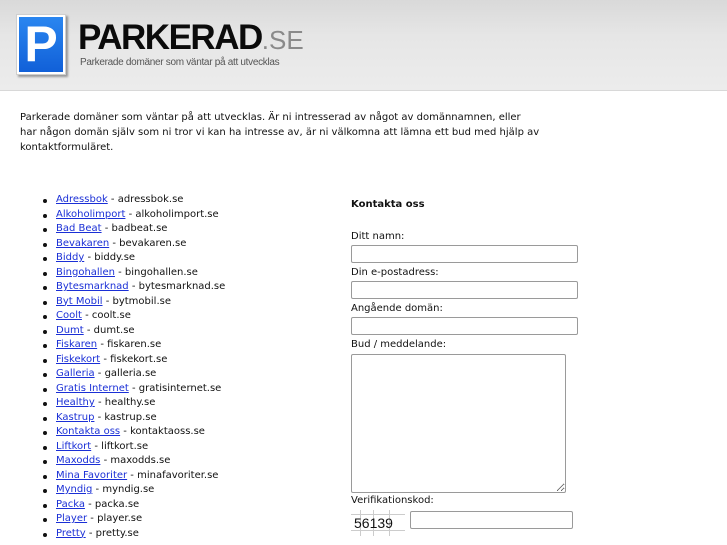 The image size is (727, 545). What do you see at coordinates (125, 417) in the screenshot?
I see `domain-address: - kastrup.se` at bounding box center [125, 417].